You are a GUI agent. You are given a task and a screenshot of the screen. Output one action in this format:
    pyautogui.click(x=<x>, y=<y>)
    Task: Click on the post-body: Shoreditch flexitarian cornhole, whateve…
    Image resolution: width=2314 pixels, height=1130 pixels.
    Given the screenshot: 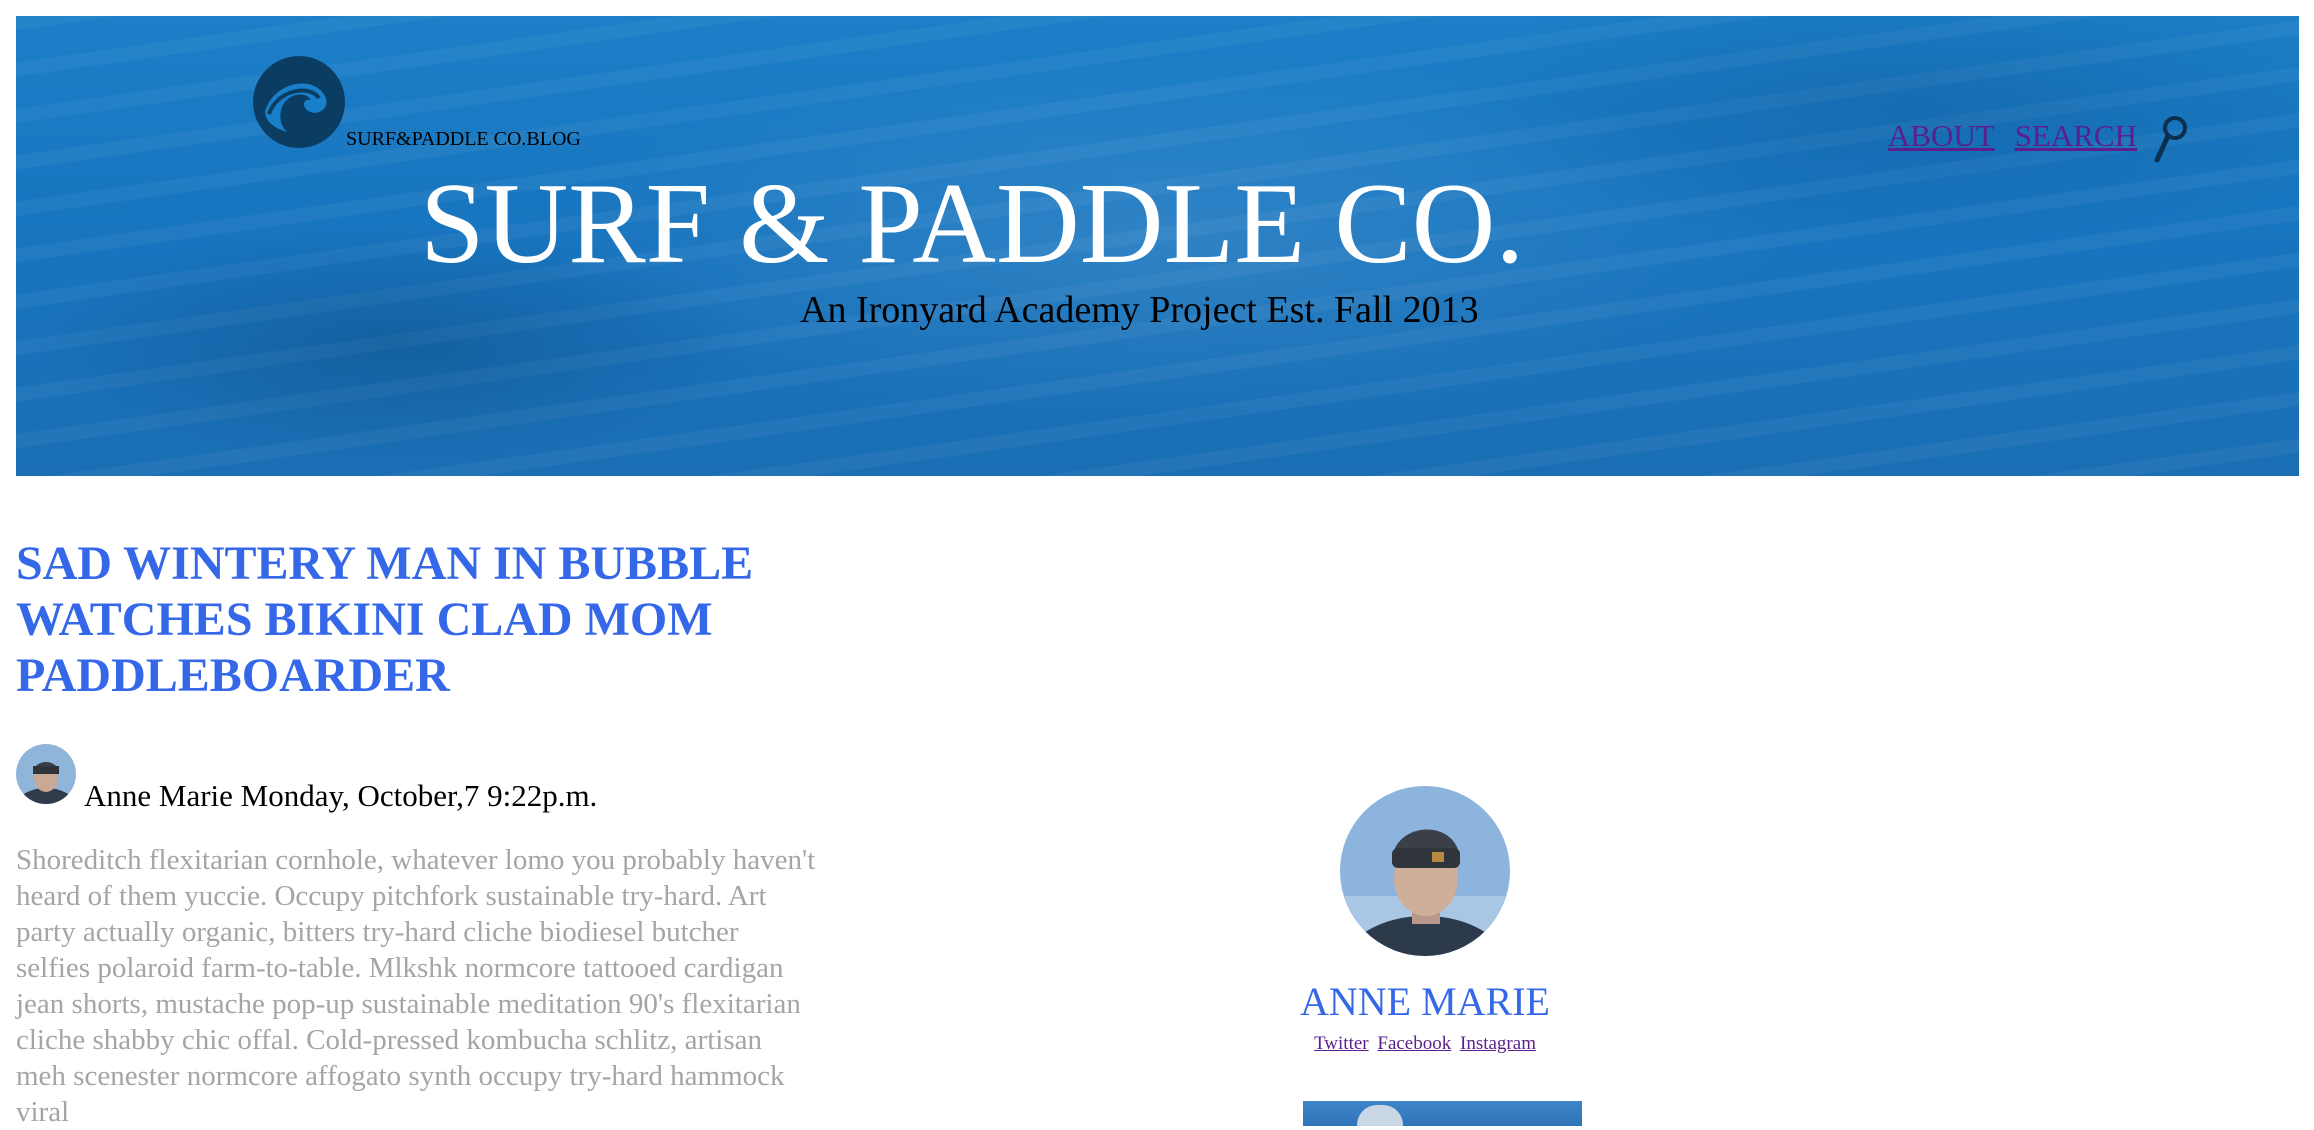 What is the action you would take?
    pyautogui.click(x=416, y=986)
    